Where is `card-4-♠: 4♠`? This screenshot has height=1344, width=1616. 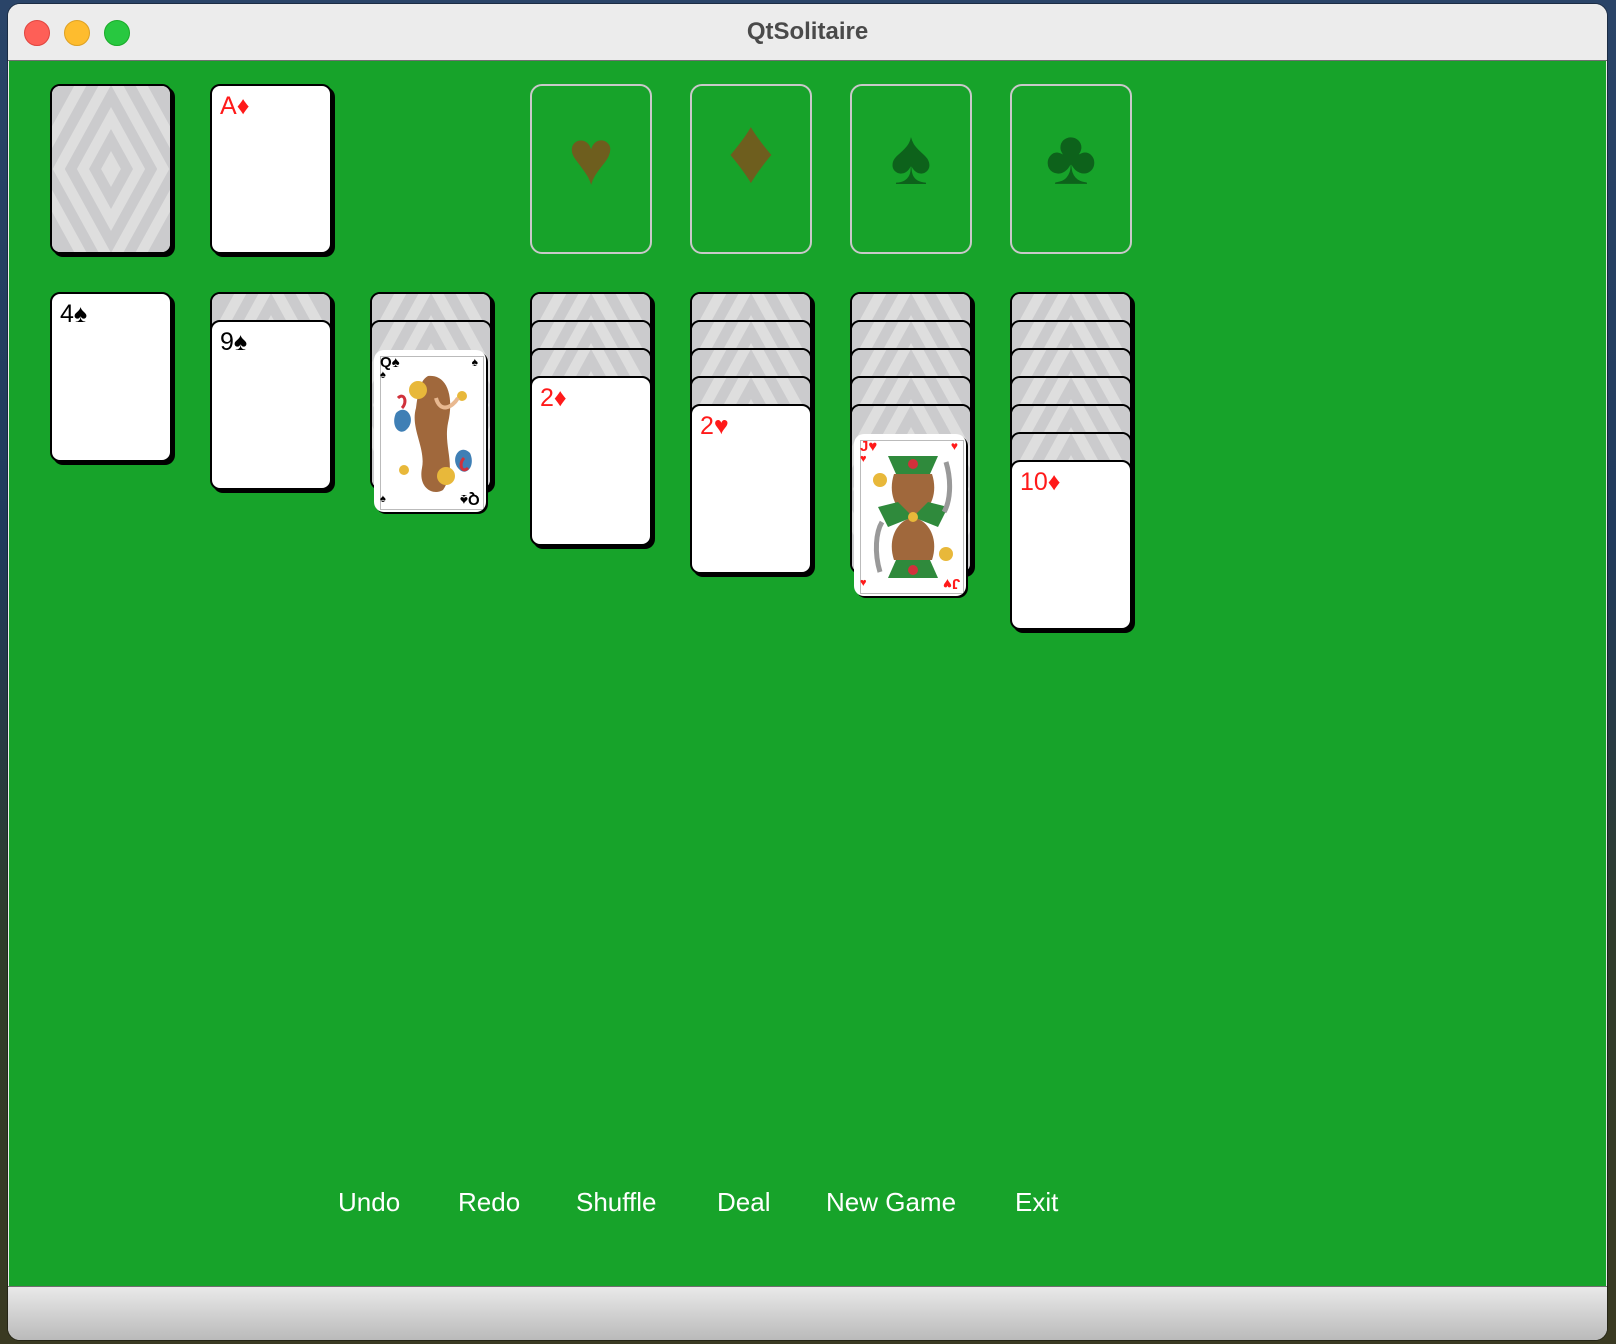
card-4-♠: 4♠ is located at coordinates (111, 377).